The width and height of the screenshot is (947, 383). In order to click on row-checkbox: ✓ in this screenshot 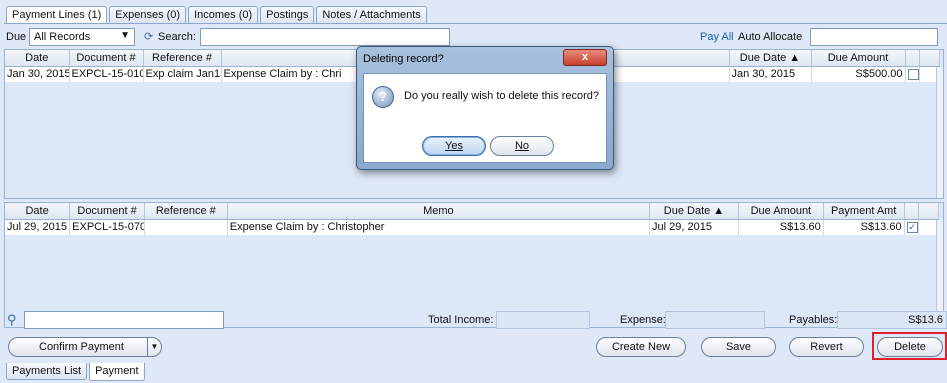, I will do `click(912, 227)`.